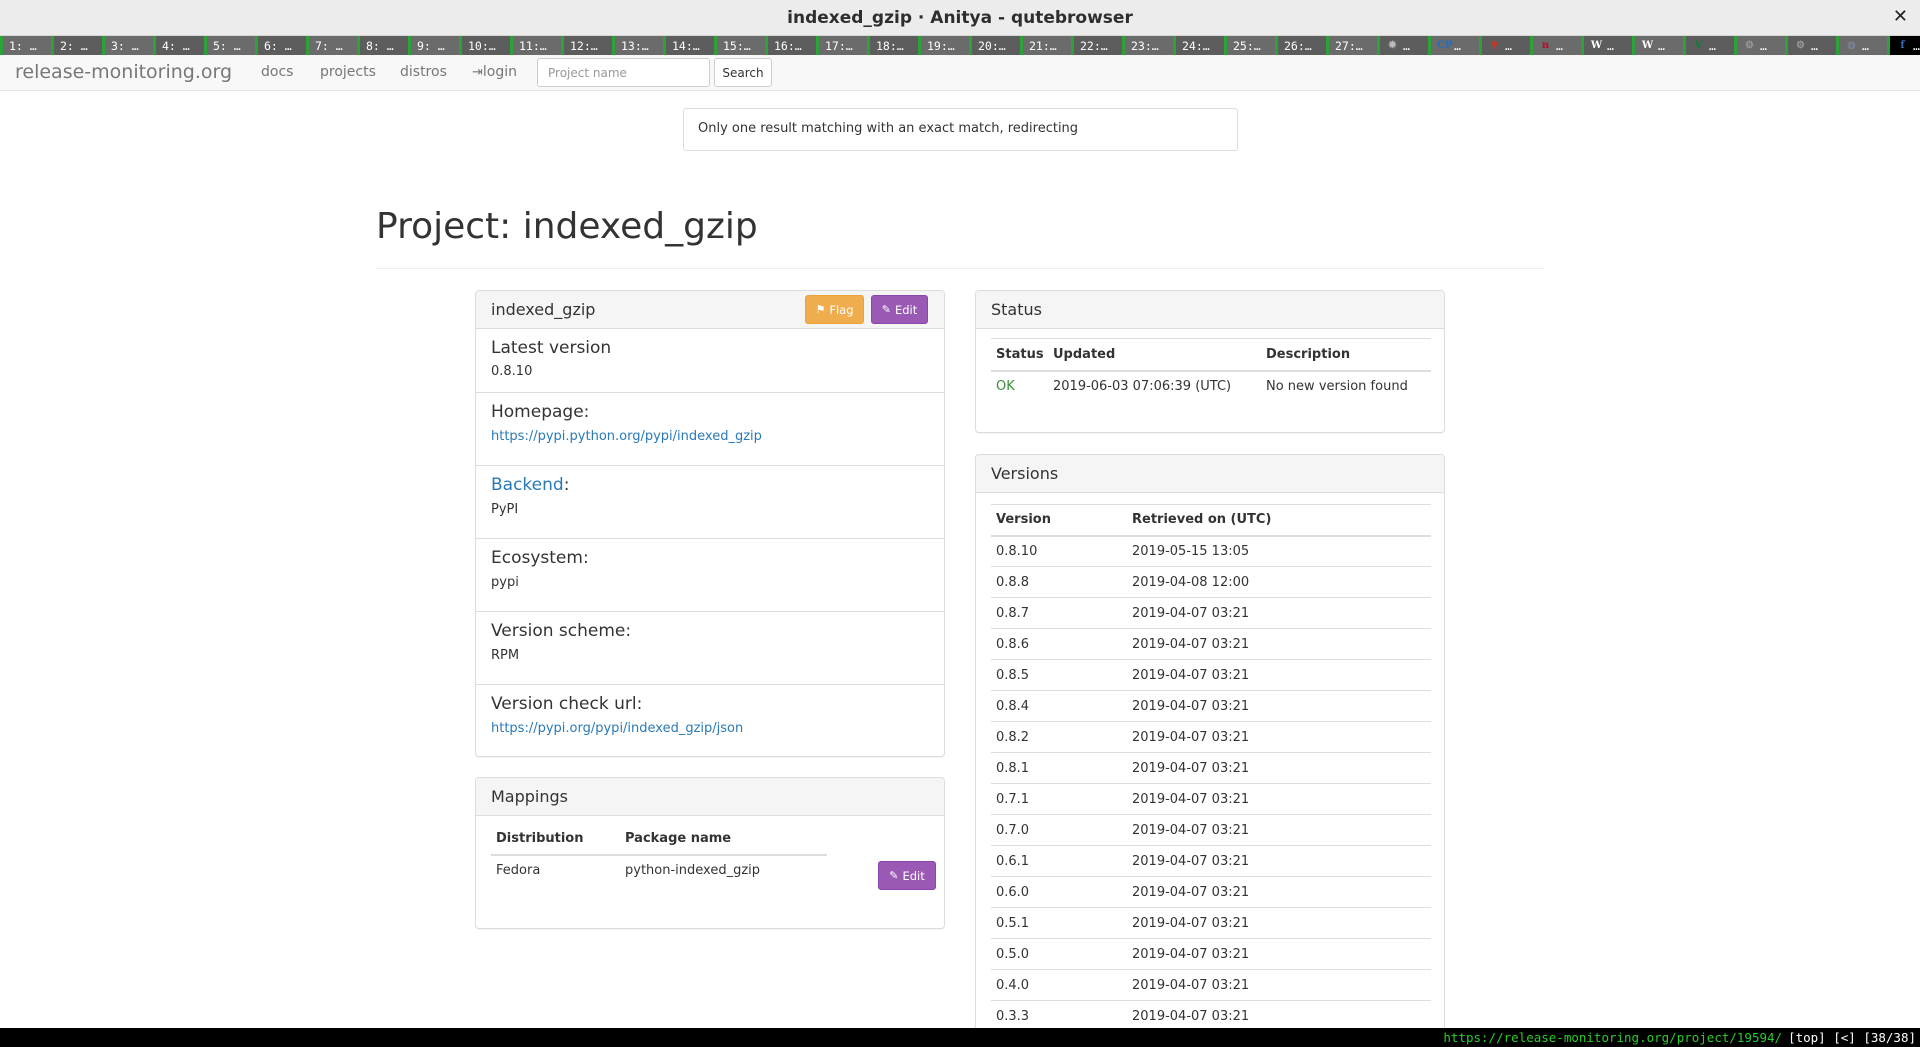 The height and width of the screenshot is (1047, 1920). I want to click on table-row: 0.5.0 2019-04-07 03:21, so click(1211, 954).